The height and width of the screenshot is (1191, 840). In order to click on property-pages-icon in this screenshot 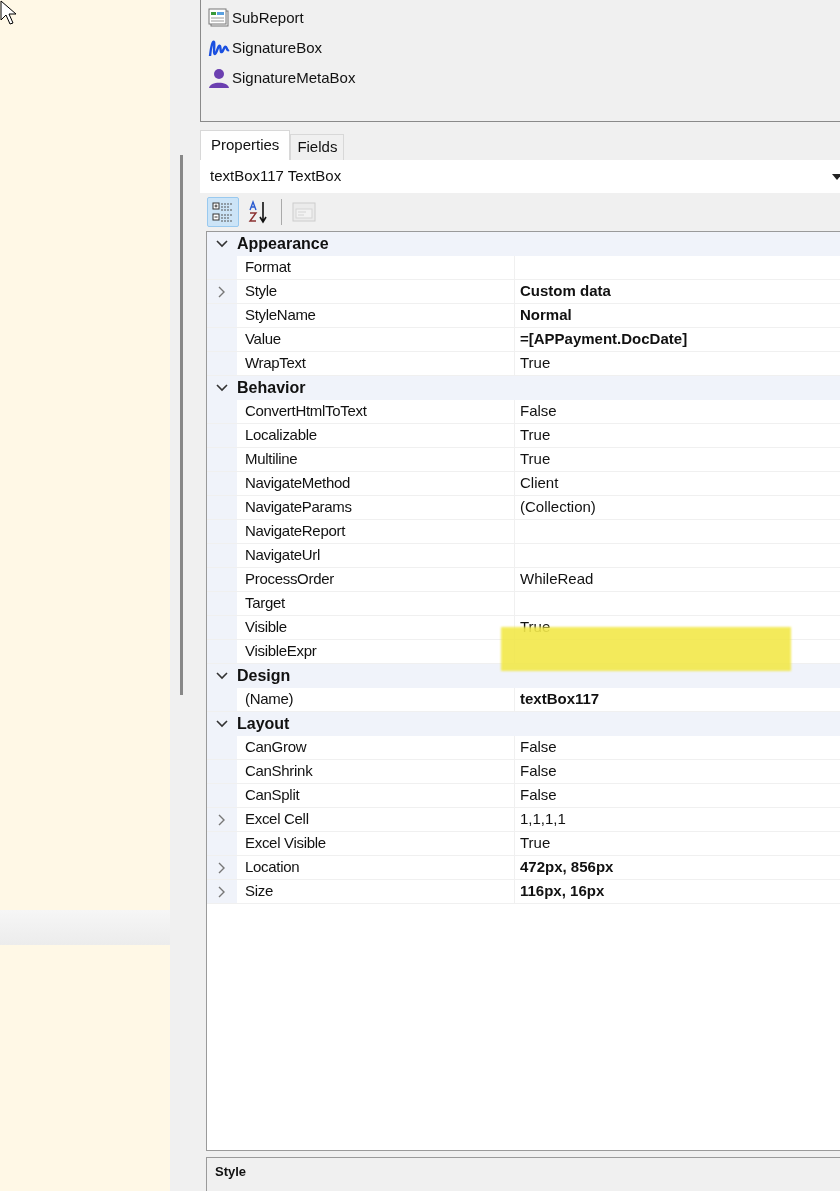, I will do `click(304, 212)`.